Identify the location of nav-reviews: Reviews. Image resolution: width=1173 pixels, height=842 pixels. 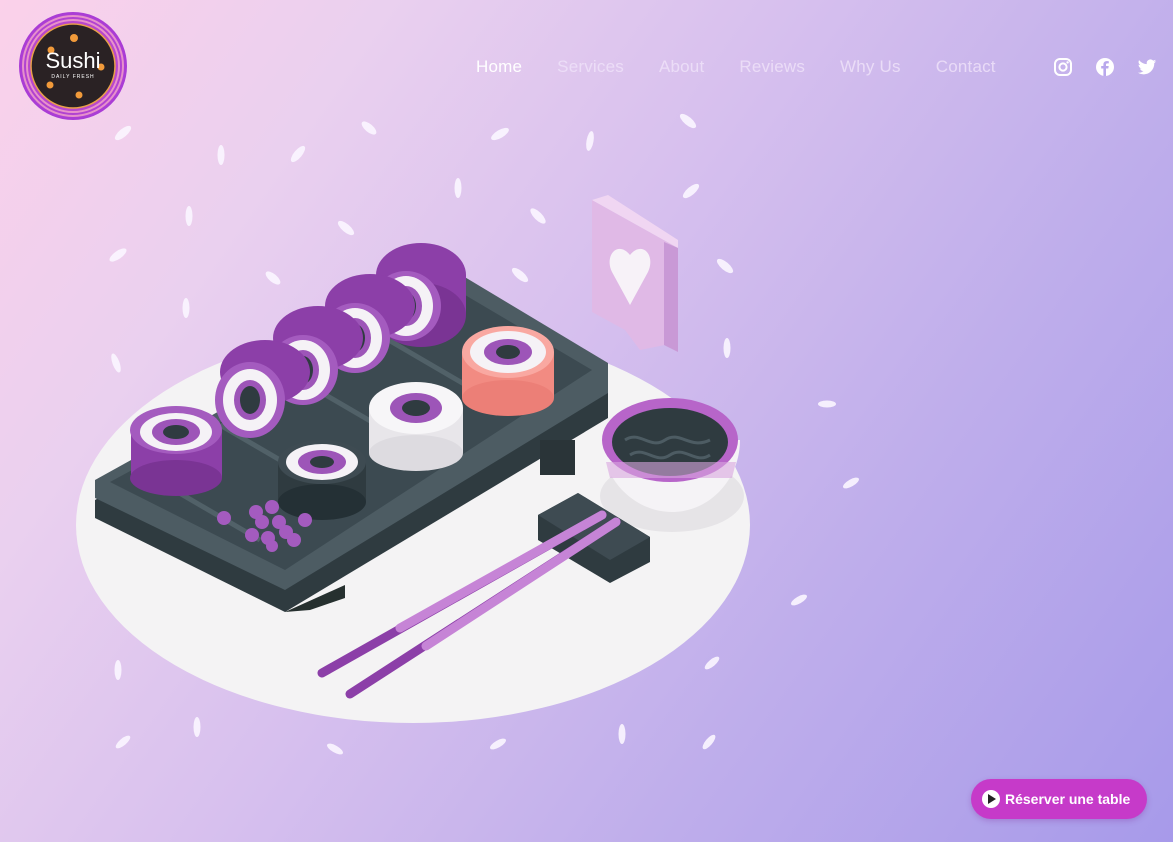
(772, 67).